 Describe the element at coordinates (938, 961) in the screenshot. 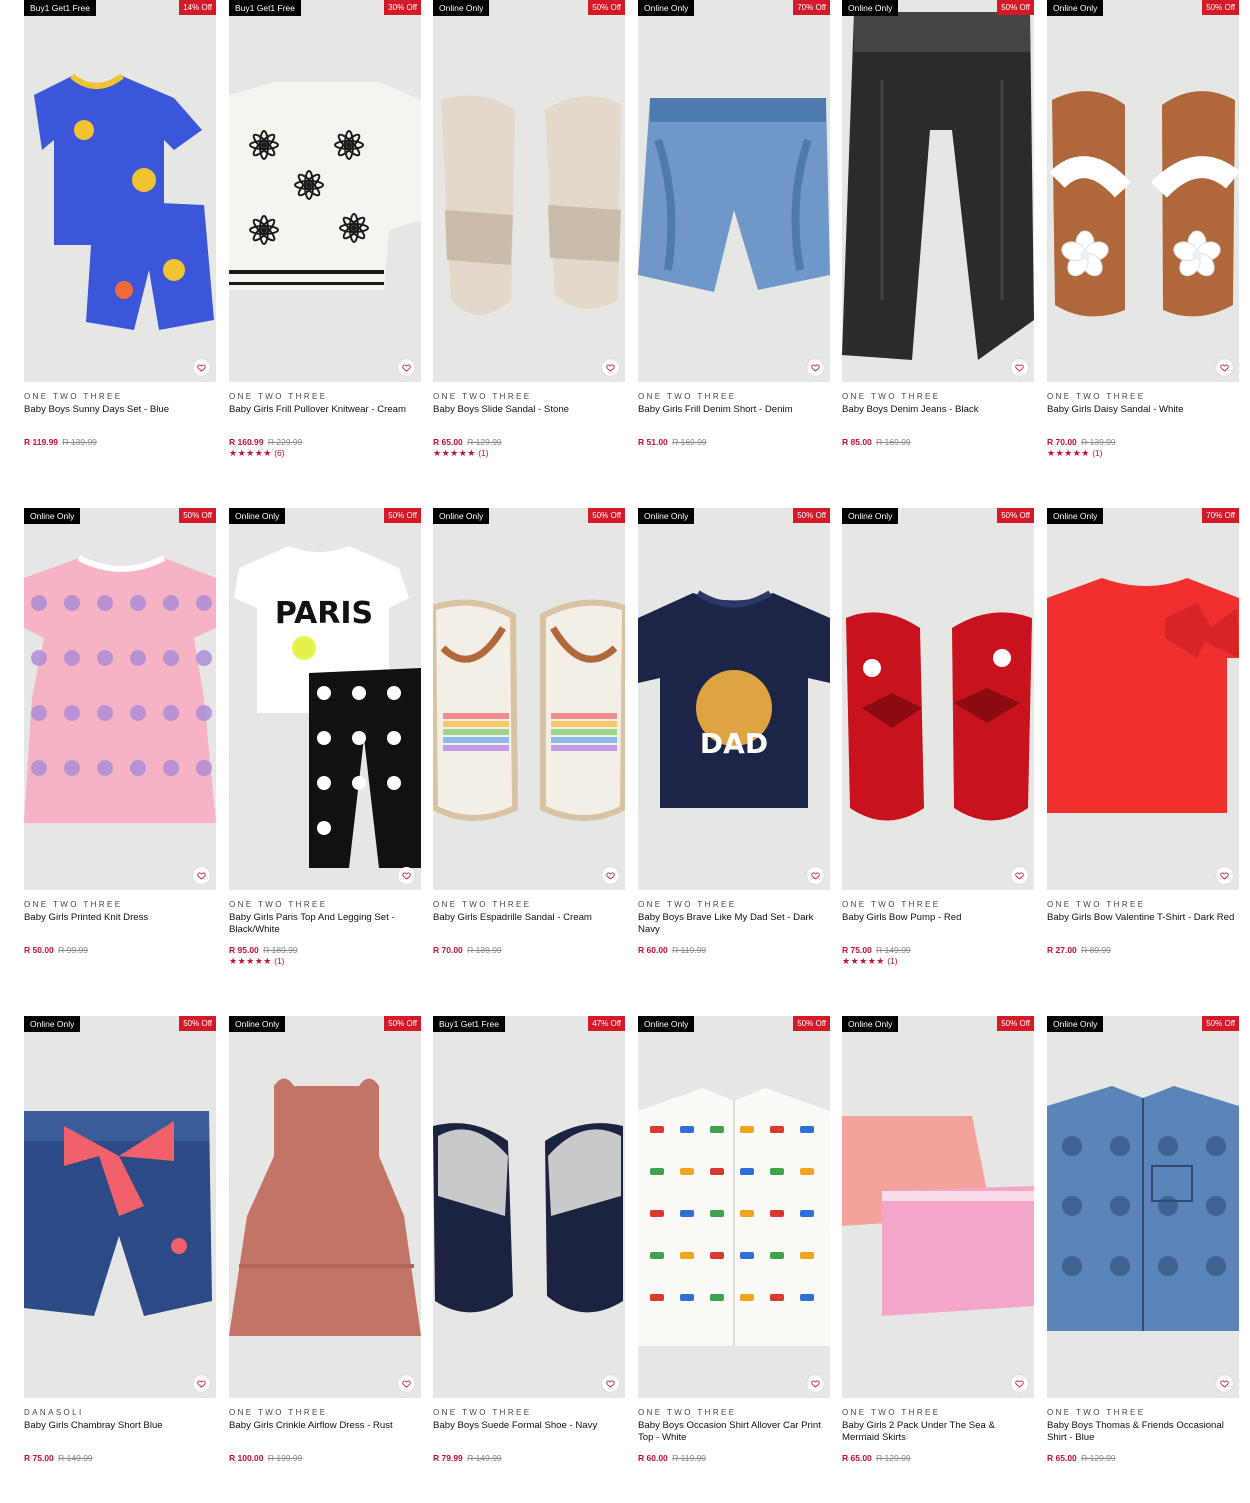

I see `rating: ★★★★★ (1)` at that location.